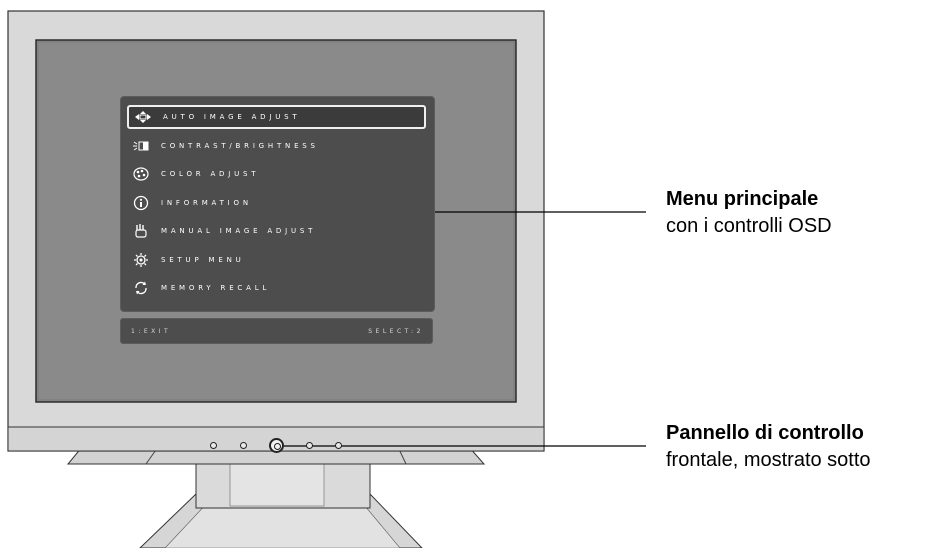 This screenshot has width=943, height=548. I want to click on osd-item-auto-image-adjust: AUTO IMAGE ADJUST, so click(276, 117).